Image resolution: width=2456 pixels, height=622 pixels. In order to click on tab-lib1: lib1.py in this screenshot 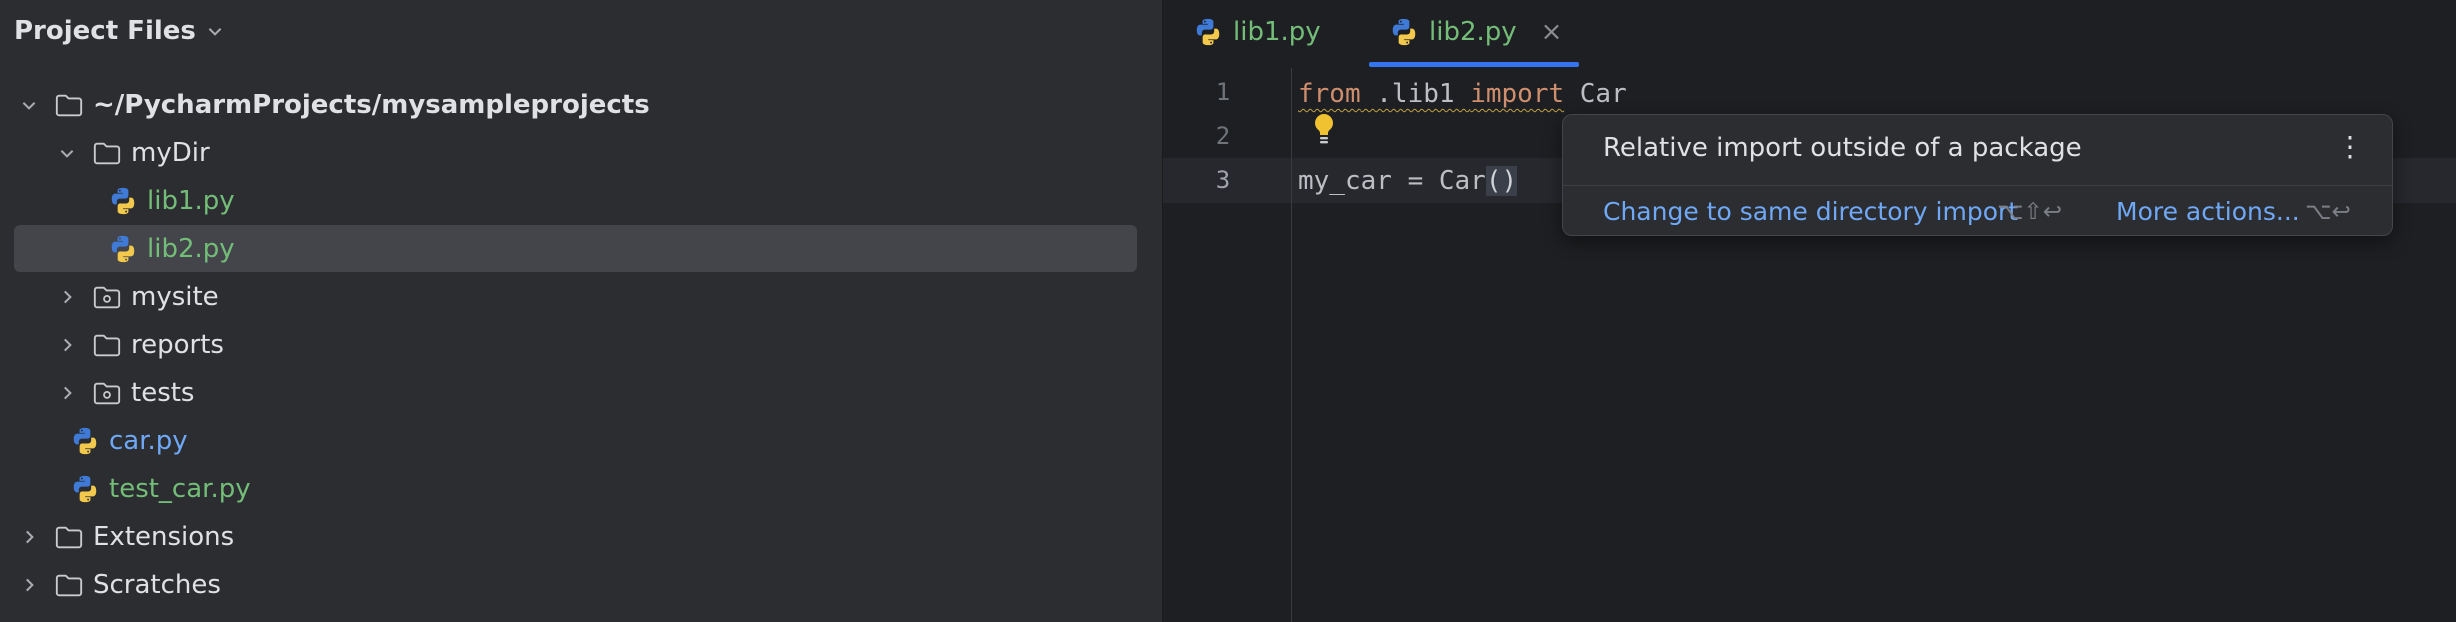, I will do `click(1257, 32)`.